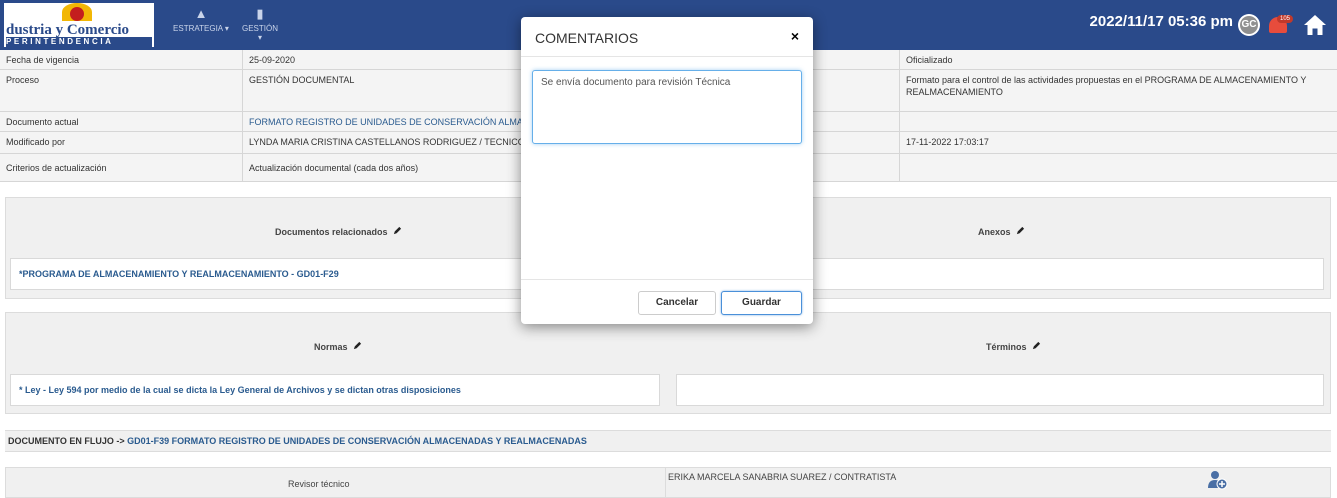 The height and width of the screenshot is (498, 1337). I want to click on documents-title-text: Documentos relacionados, so click(331, 232).